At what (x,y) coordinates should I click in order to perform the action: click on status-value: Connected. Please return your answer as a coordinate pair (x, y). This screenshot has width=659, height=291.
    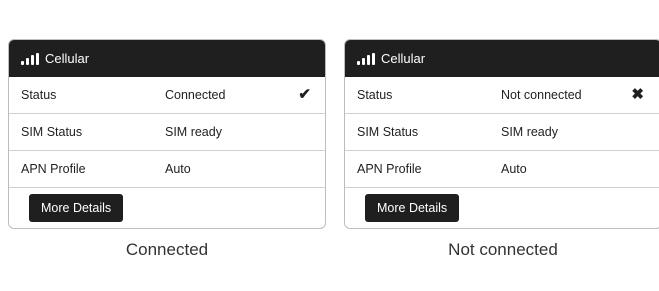
    Looking at the image, I should click on (195, 95).